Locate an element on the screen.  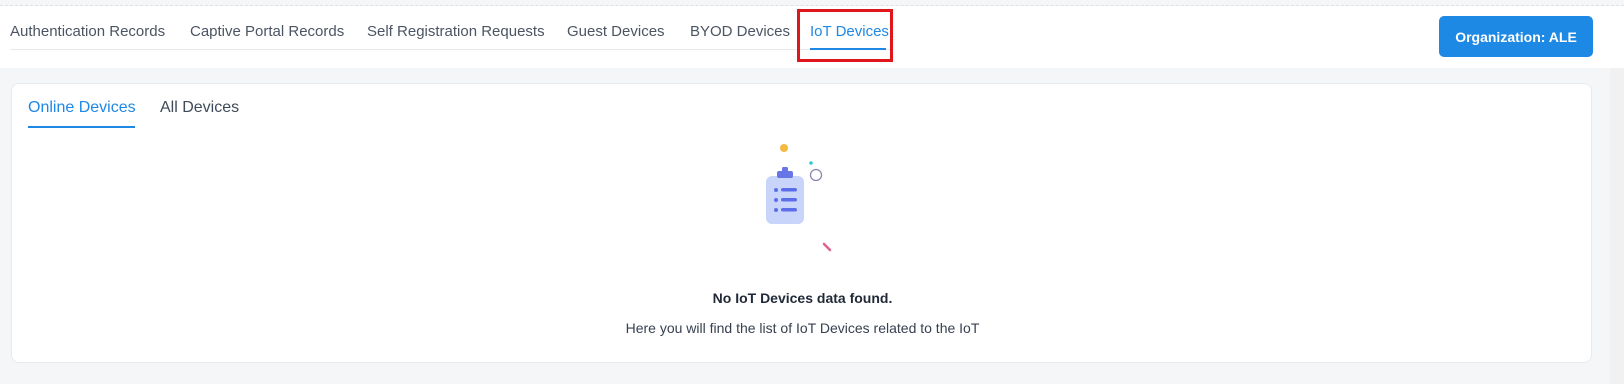
highlight-box is located at coordinates (845, 35).